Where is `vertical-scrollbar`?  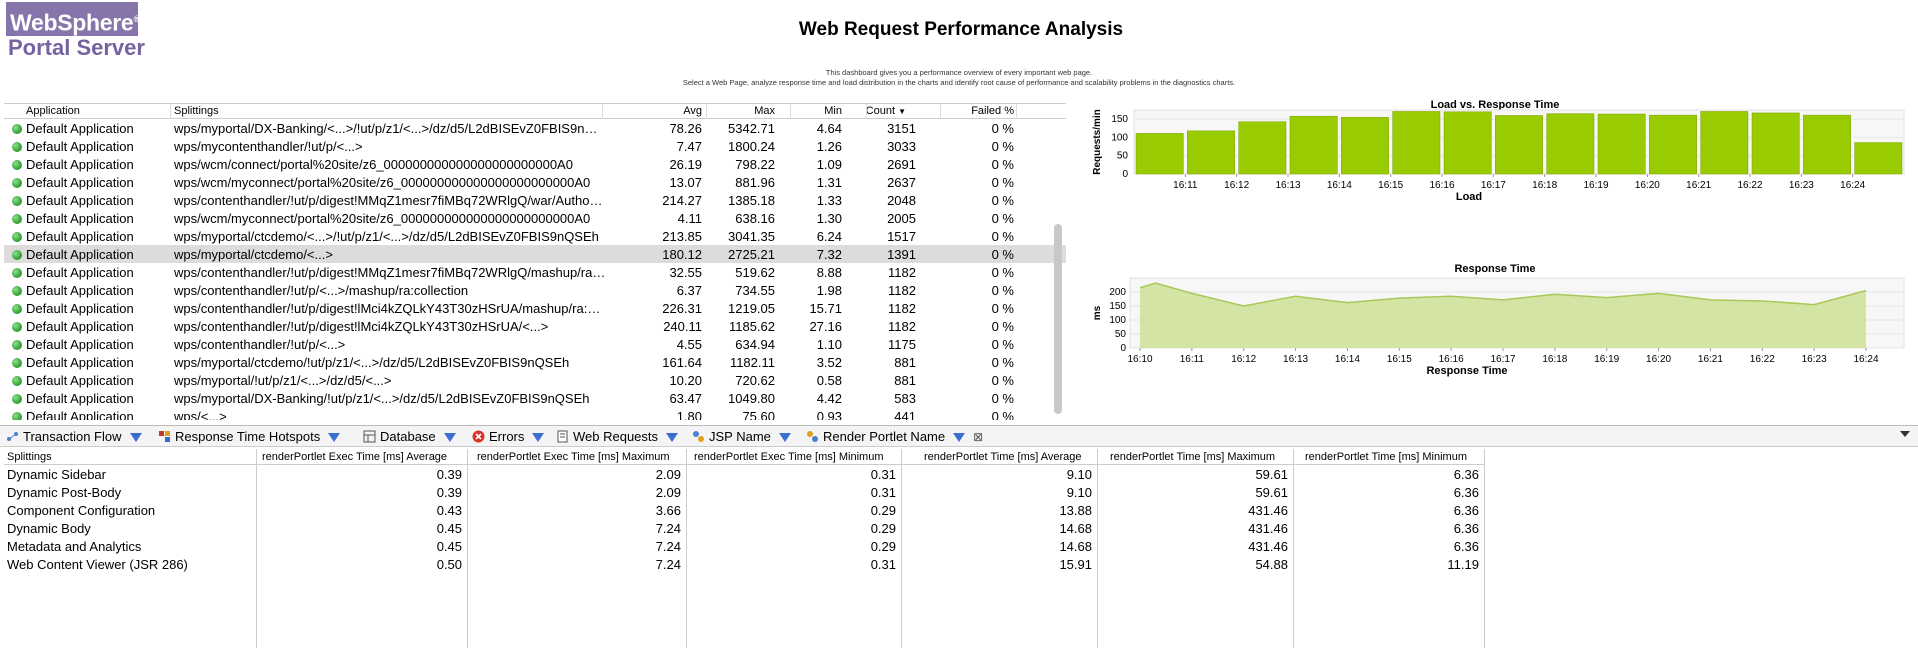 vertical-scrollbar is located at coordinates (1058, 319).